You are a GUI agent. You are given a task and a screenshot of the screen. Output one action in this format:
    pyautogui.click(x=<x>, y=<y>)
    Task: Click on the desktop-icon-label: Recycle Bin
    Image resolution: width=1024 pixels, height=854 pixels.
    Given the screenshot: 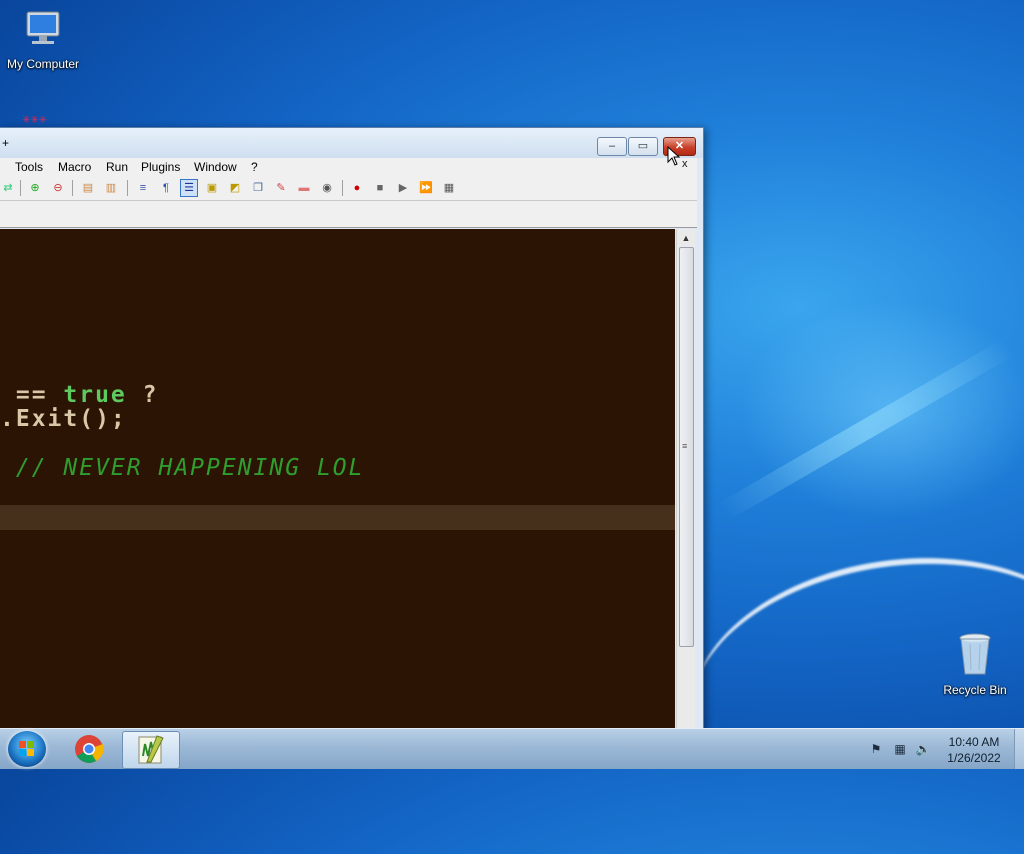 What is the action you would take?
    pyautogui.click(x=975, y=690)
    